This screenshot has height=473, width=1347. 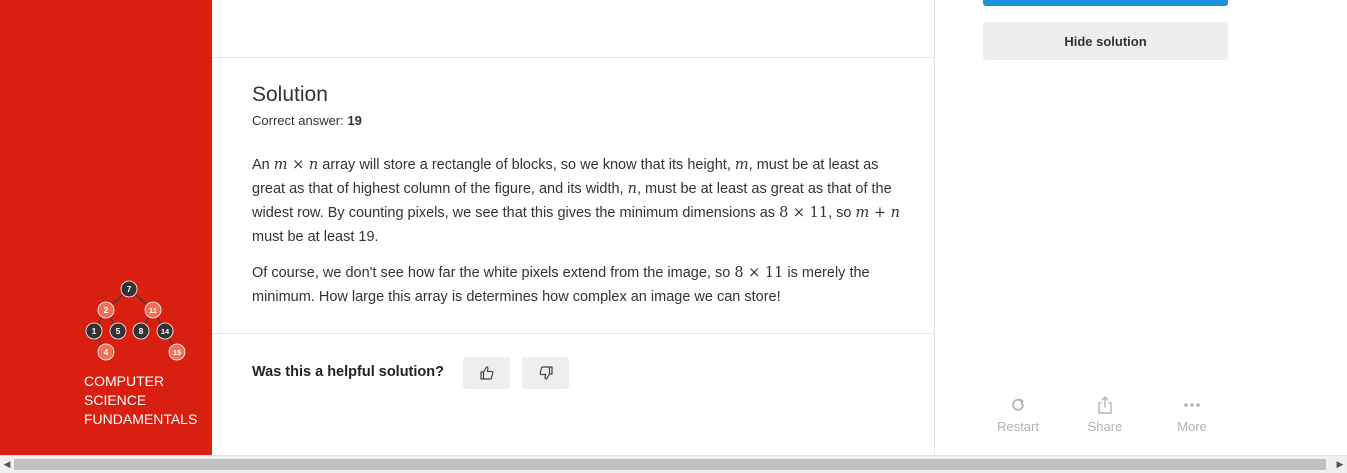 I want to click on thumbs-down-button, so click(x=545, y=373).